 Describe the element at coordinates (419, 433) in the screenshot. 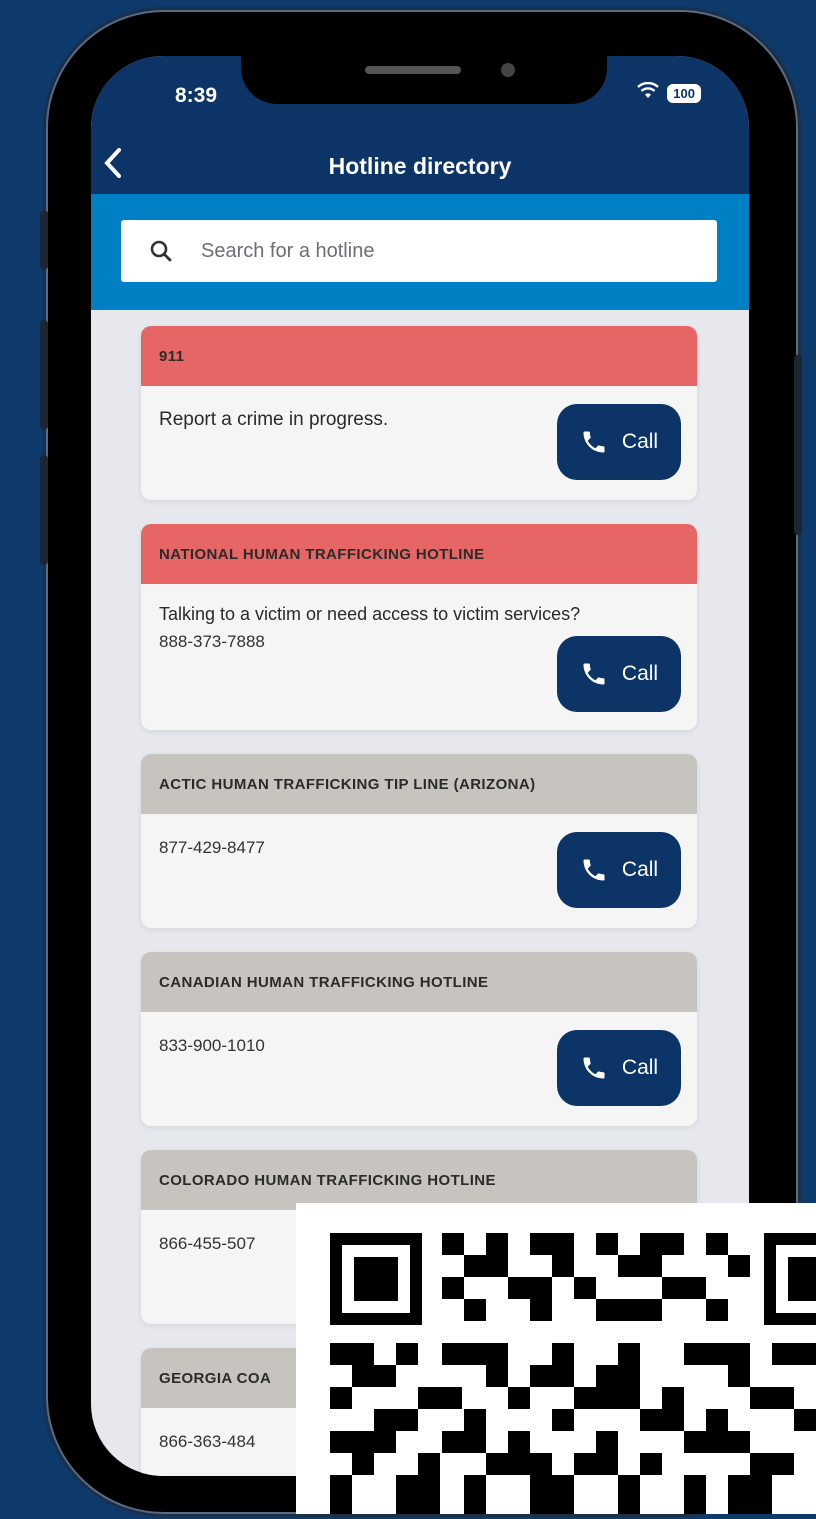

I see `hotline-body: Report a crime in progress. Call` at that location.